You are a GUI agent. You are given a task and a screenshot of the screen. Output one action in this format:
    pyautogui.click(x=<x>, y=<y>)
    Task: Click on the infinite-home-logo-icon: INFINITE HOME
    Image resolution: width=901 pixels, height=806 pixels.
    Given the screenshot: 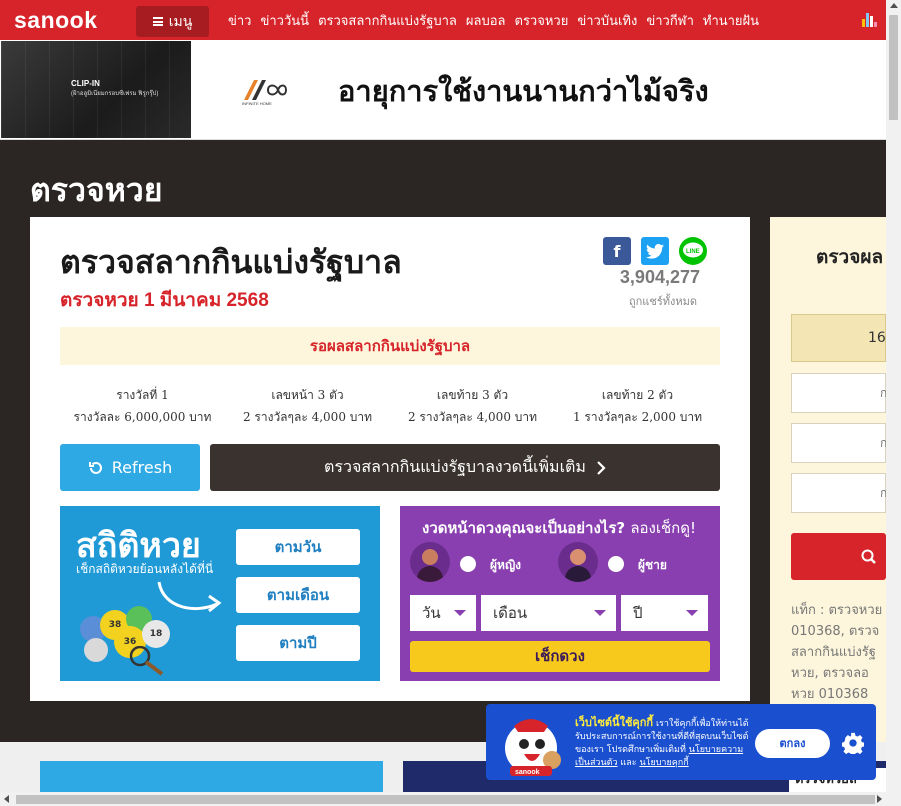 What is the action you would take?
    pyautogui.click(x=265, y=93)
    